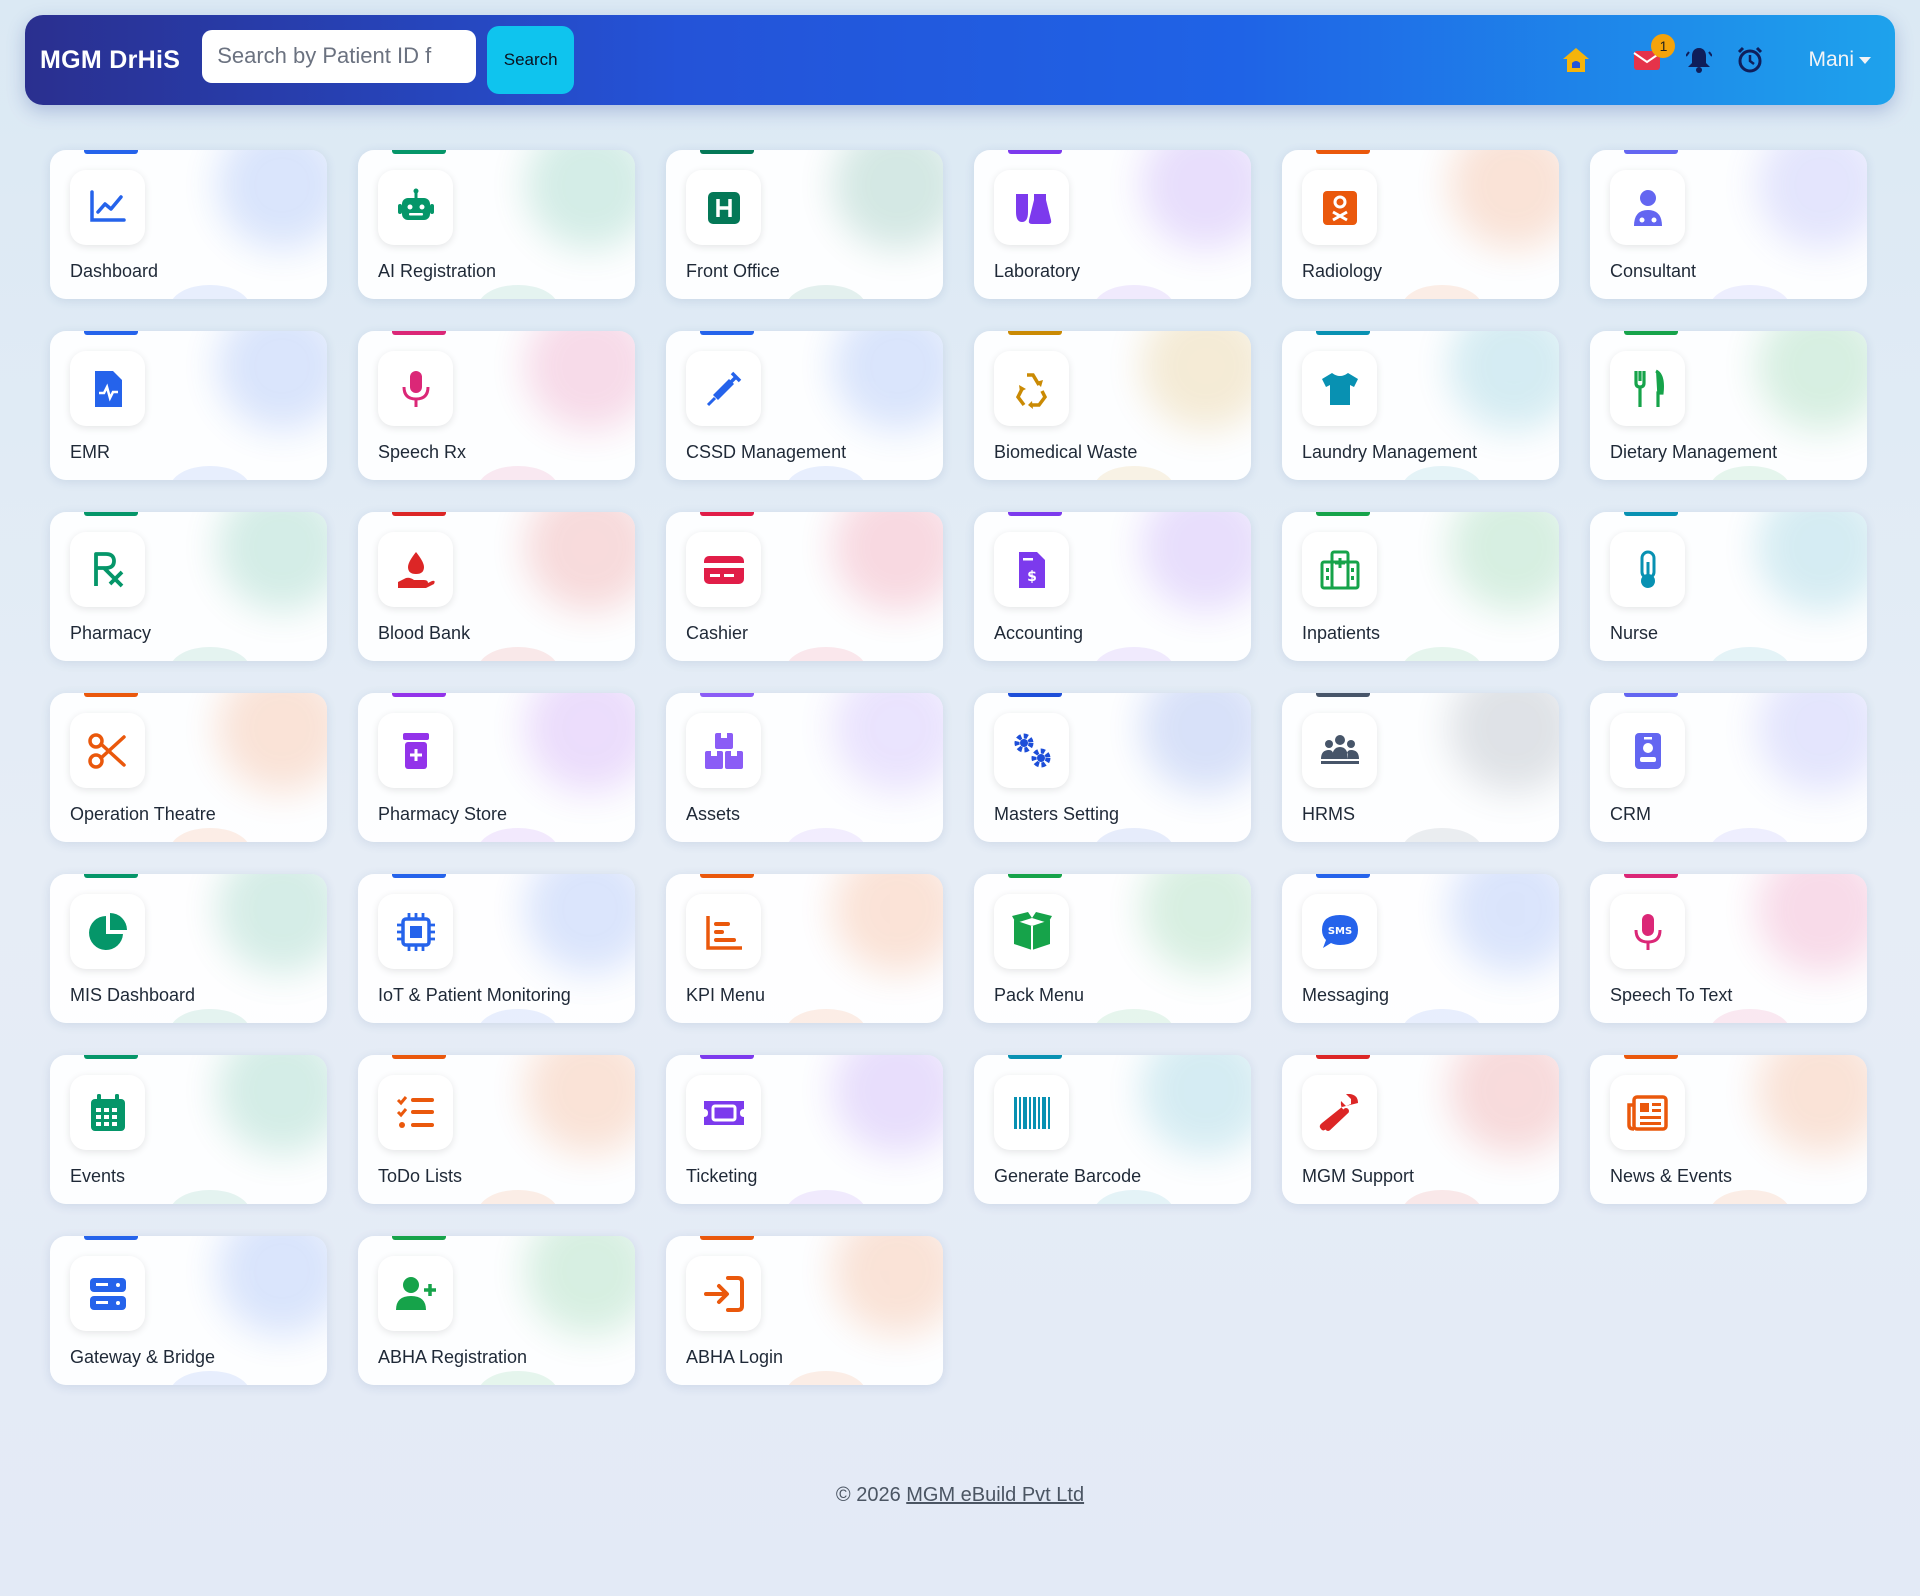  Describe the element at coordinates (496, 224) in the screenshot. I see `module-tile-ai-registration: AI Registration` at that location.